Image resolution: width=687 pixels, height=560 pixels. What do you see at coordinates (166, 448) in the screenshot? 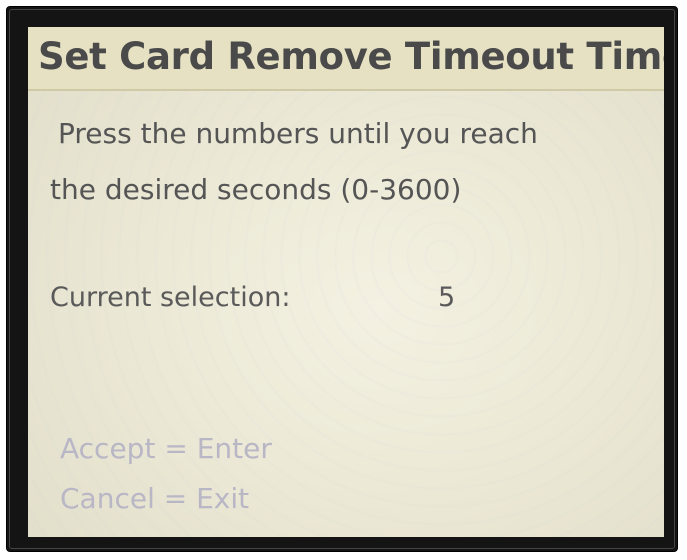
I see `accept-hint: Accept = Enter` at bounding box center [166, 448].